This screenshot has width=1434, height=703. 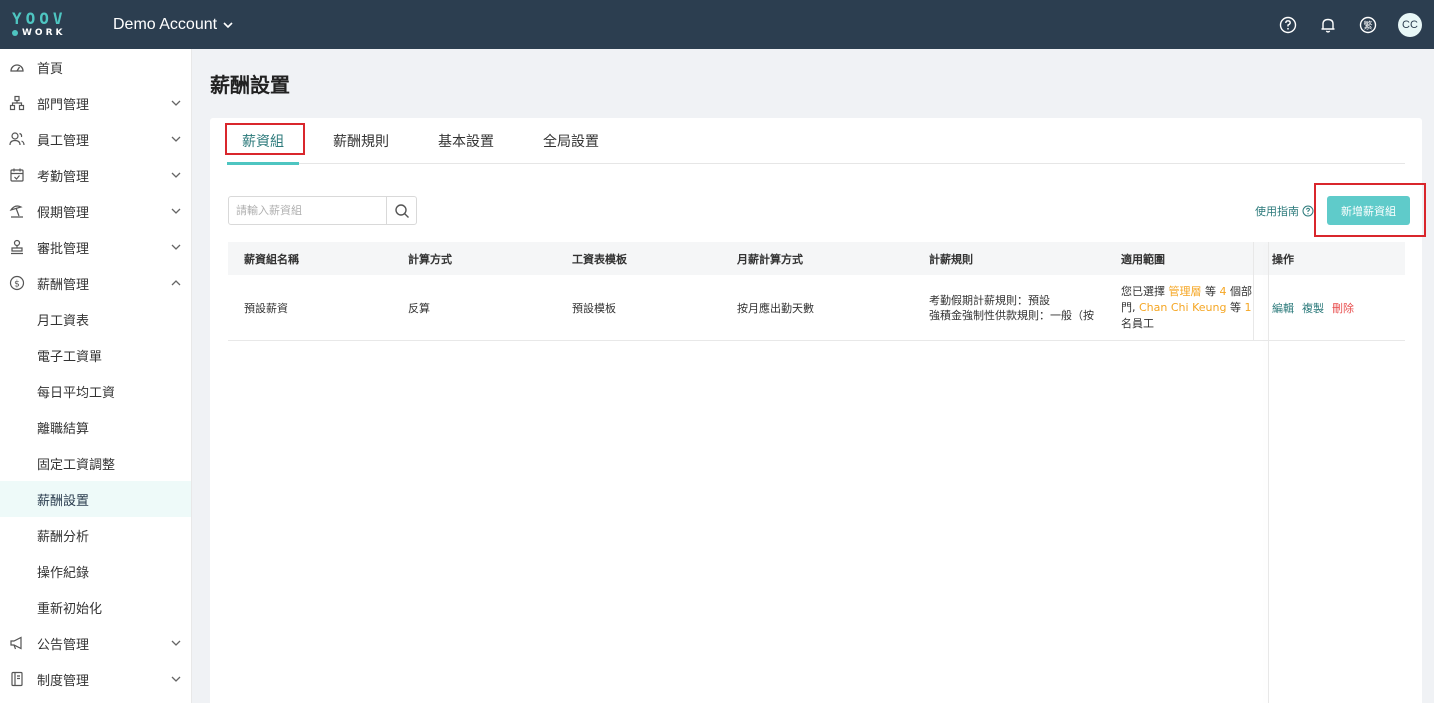 What do you see at coordinates (266, 308) in the screenshot?
I see `cell-name: 預設薪資` at bounding box center [266, 308].